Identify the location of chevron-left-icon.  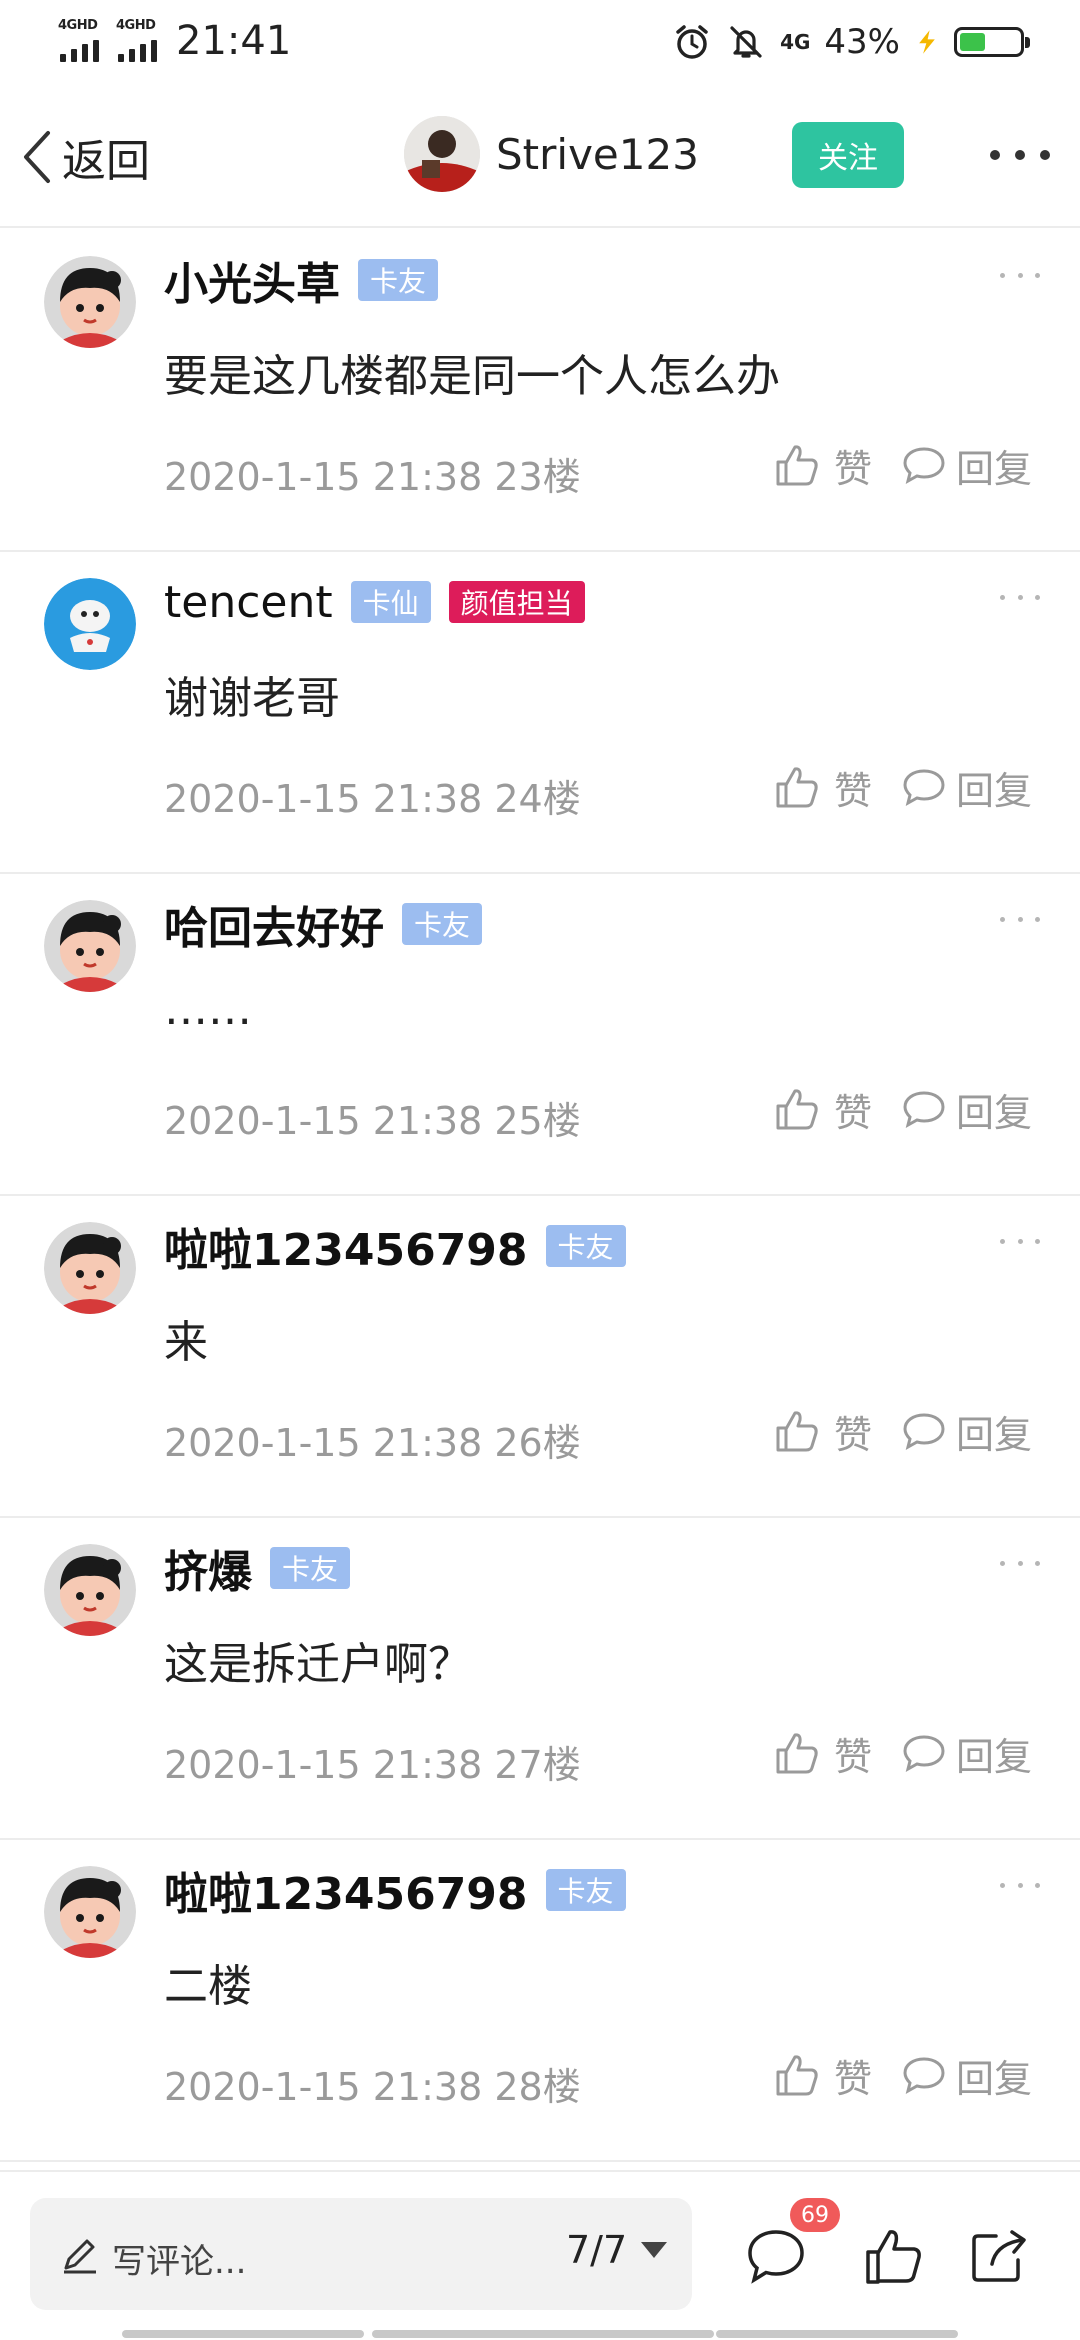
(37, 157).